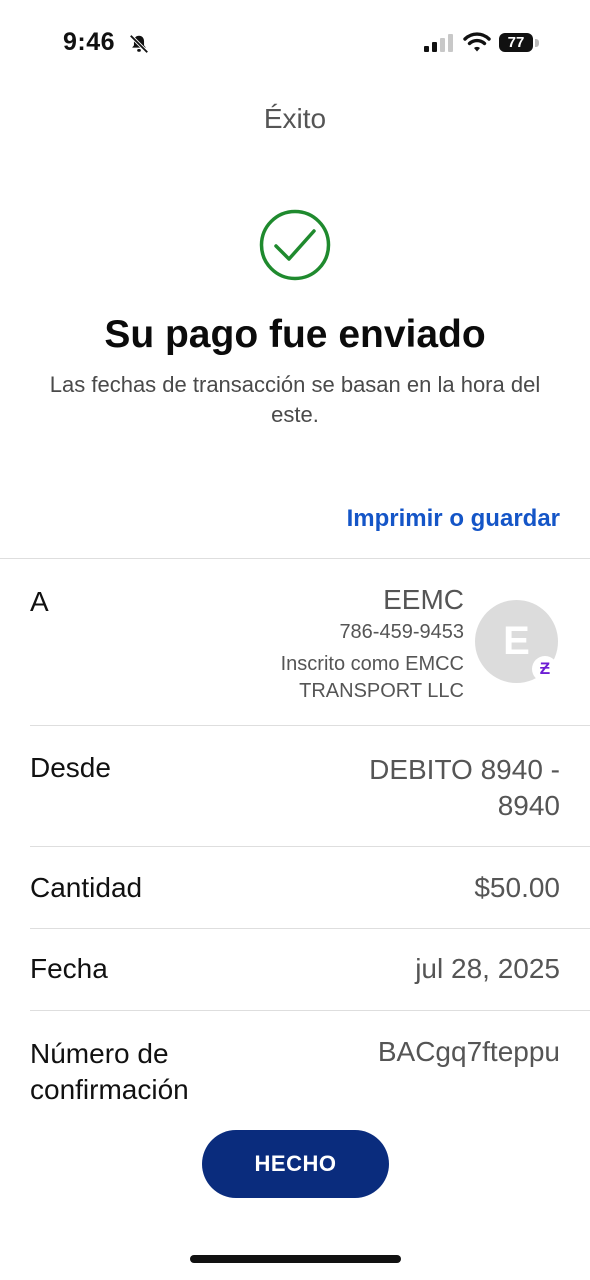 Image resolution: width=590 pixels, height=1280 pixels. What do you see at coordinates (372, 677) in the screenshot?
I see `recipient-enrolled-name: Inscrito como EMCC TRANSPORT LLC` at bounding box center [372, 677].